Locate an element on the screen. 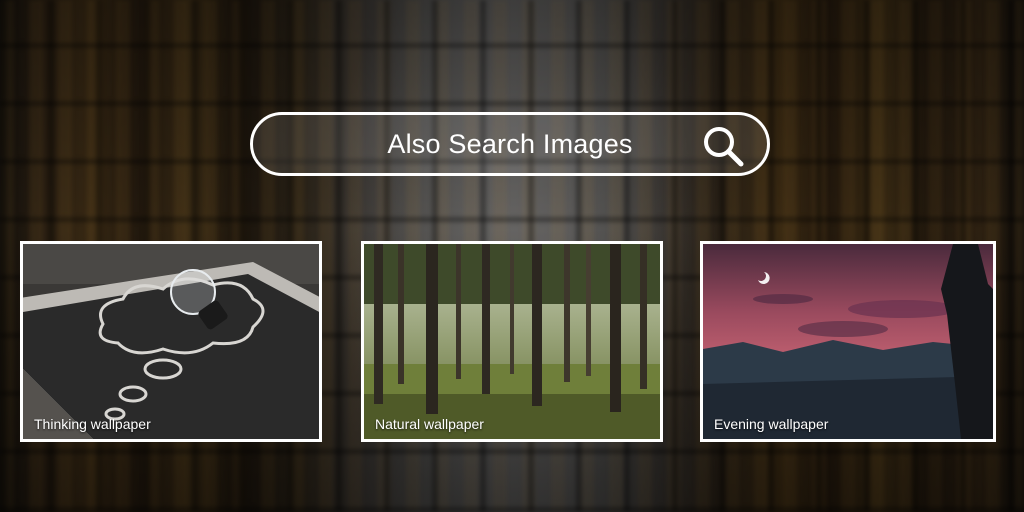 This screenshot has height=512, width=1024. evening-wallpaper-image is located at coordinates (848, 341).